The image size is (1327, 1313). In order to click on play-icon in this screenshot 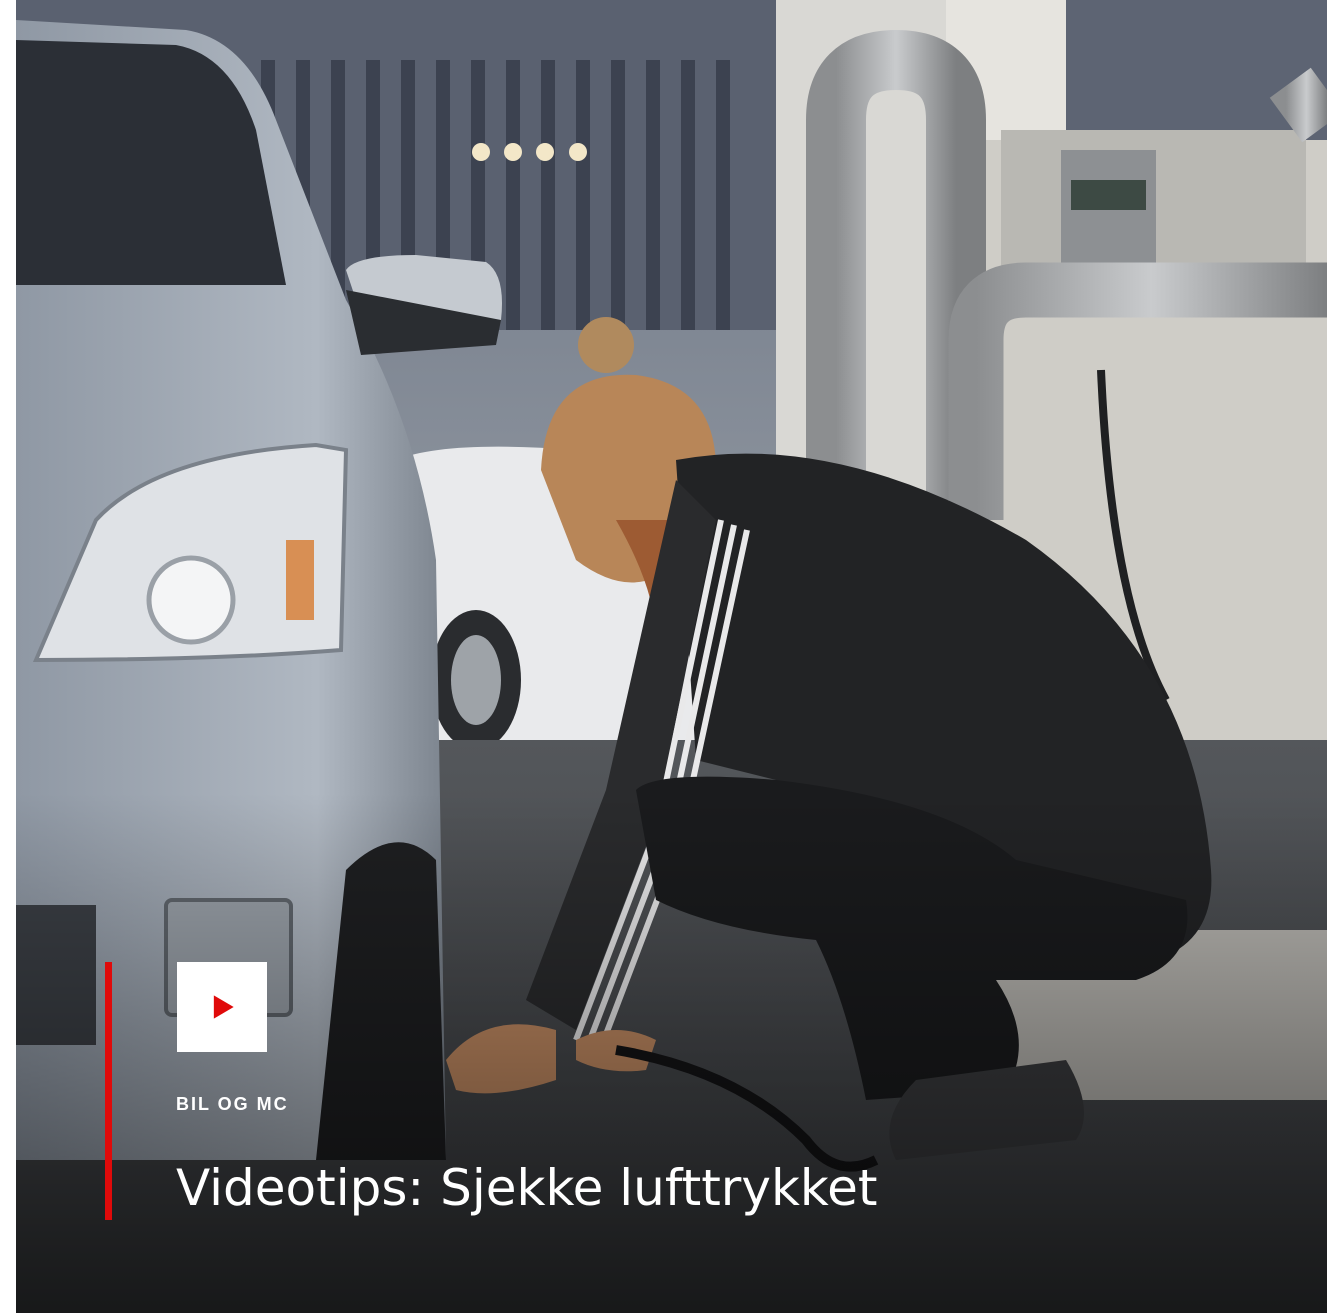, I will do `click(223, 1007)`.